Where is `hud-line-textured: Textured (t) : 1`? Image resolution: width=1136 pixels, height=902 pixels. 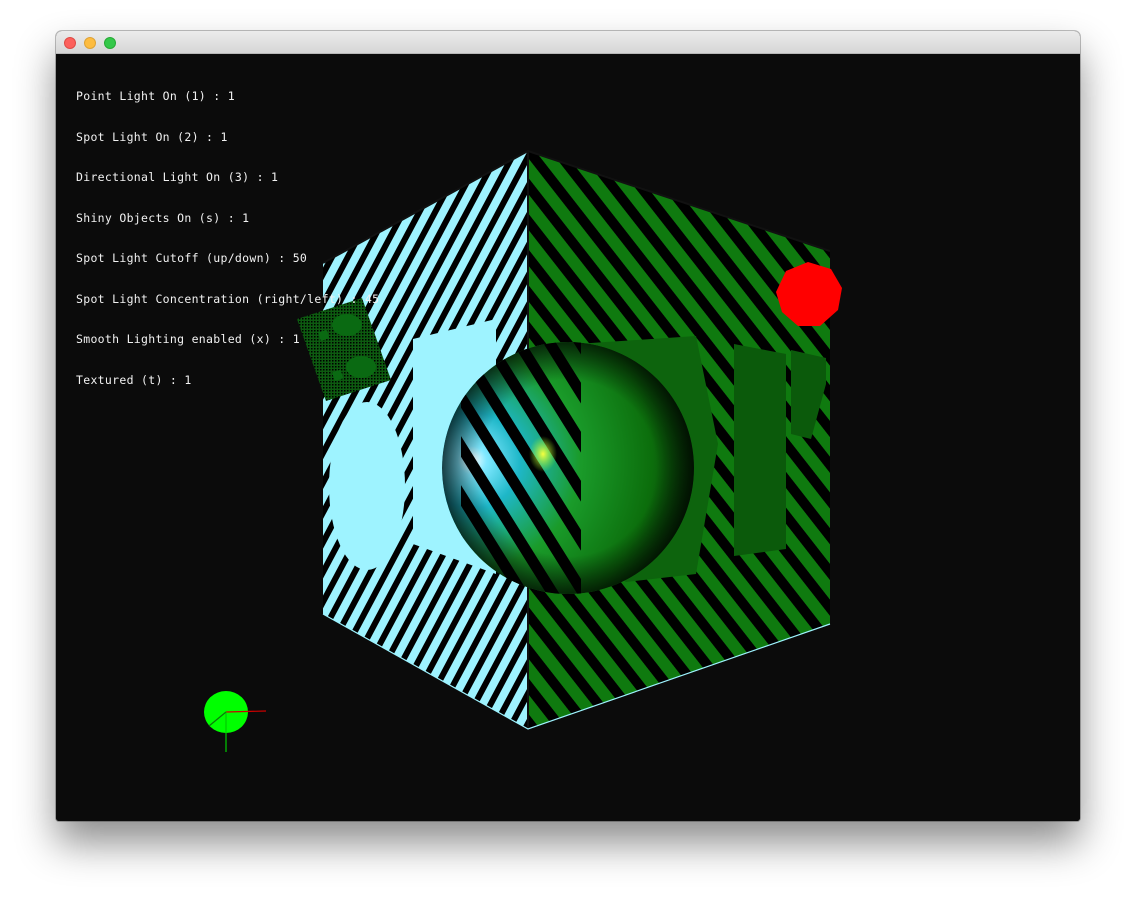 hud-line-textured: Textured (t) : 1 is located at coordinates (134, 379).